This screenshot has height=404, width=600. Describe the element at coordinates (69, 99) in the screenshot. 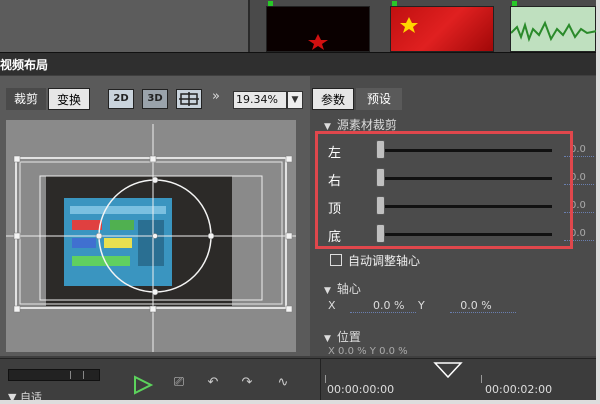

I see `tab-transform: 变换` at that location.